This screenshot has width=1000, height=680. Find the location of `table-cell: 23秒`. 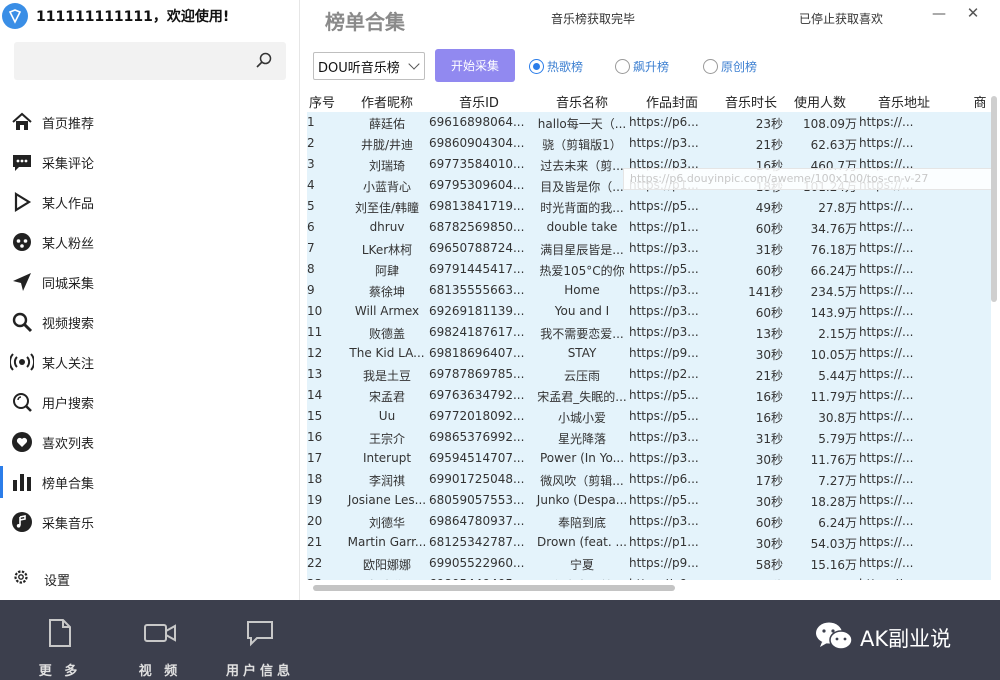

table-cell: 23秒 is located at coordinates (769, 124).